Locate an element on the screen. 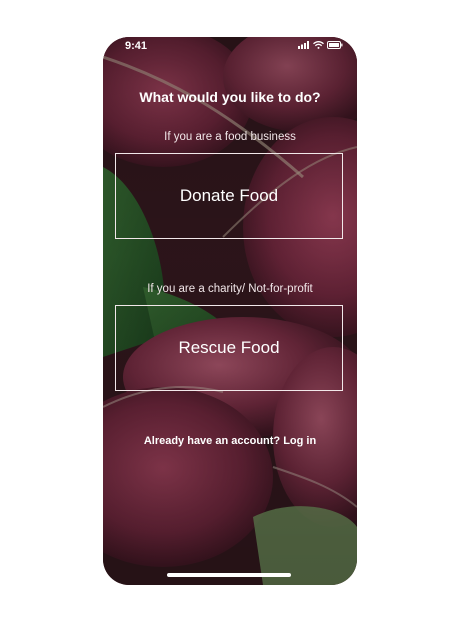 Image resolution: width=460 pixels, height=622 pixels. home-indicator is located at coordinates (229, 575).